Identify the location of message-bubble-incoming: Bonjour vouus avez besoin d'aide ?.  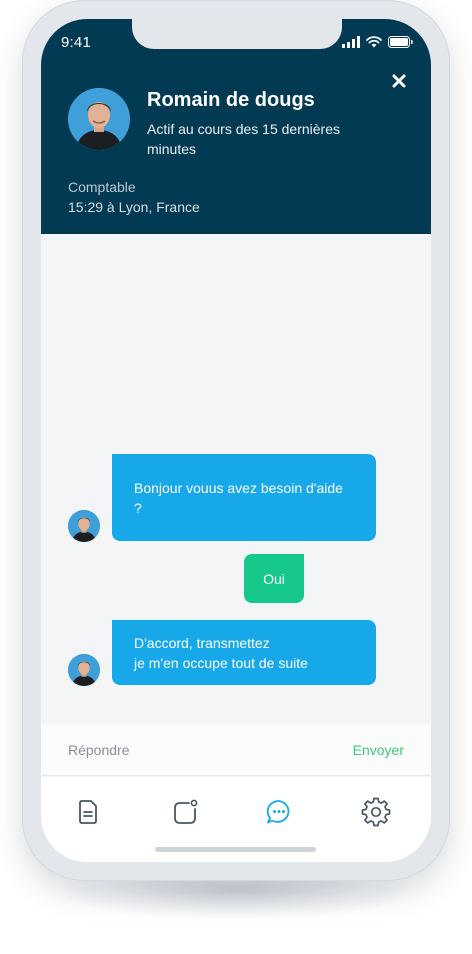
(244, 497).